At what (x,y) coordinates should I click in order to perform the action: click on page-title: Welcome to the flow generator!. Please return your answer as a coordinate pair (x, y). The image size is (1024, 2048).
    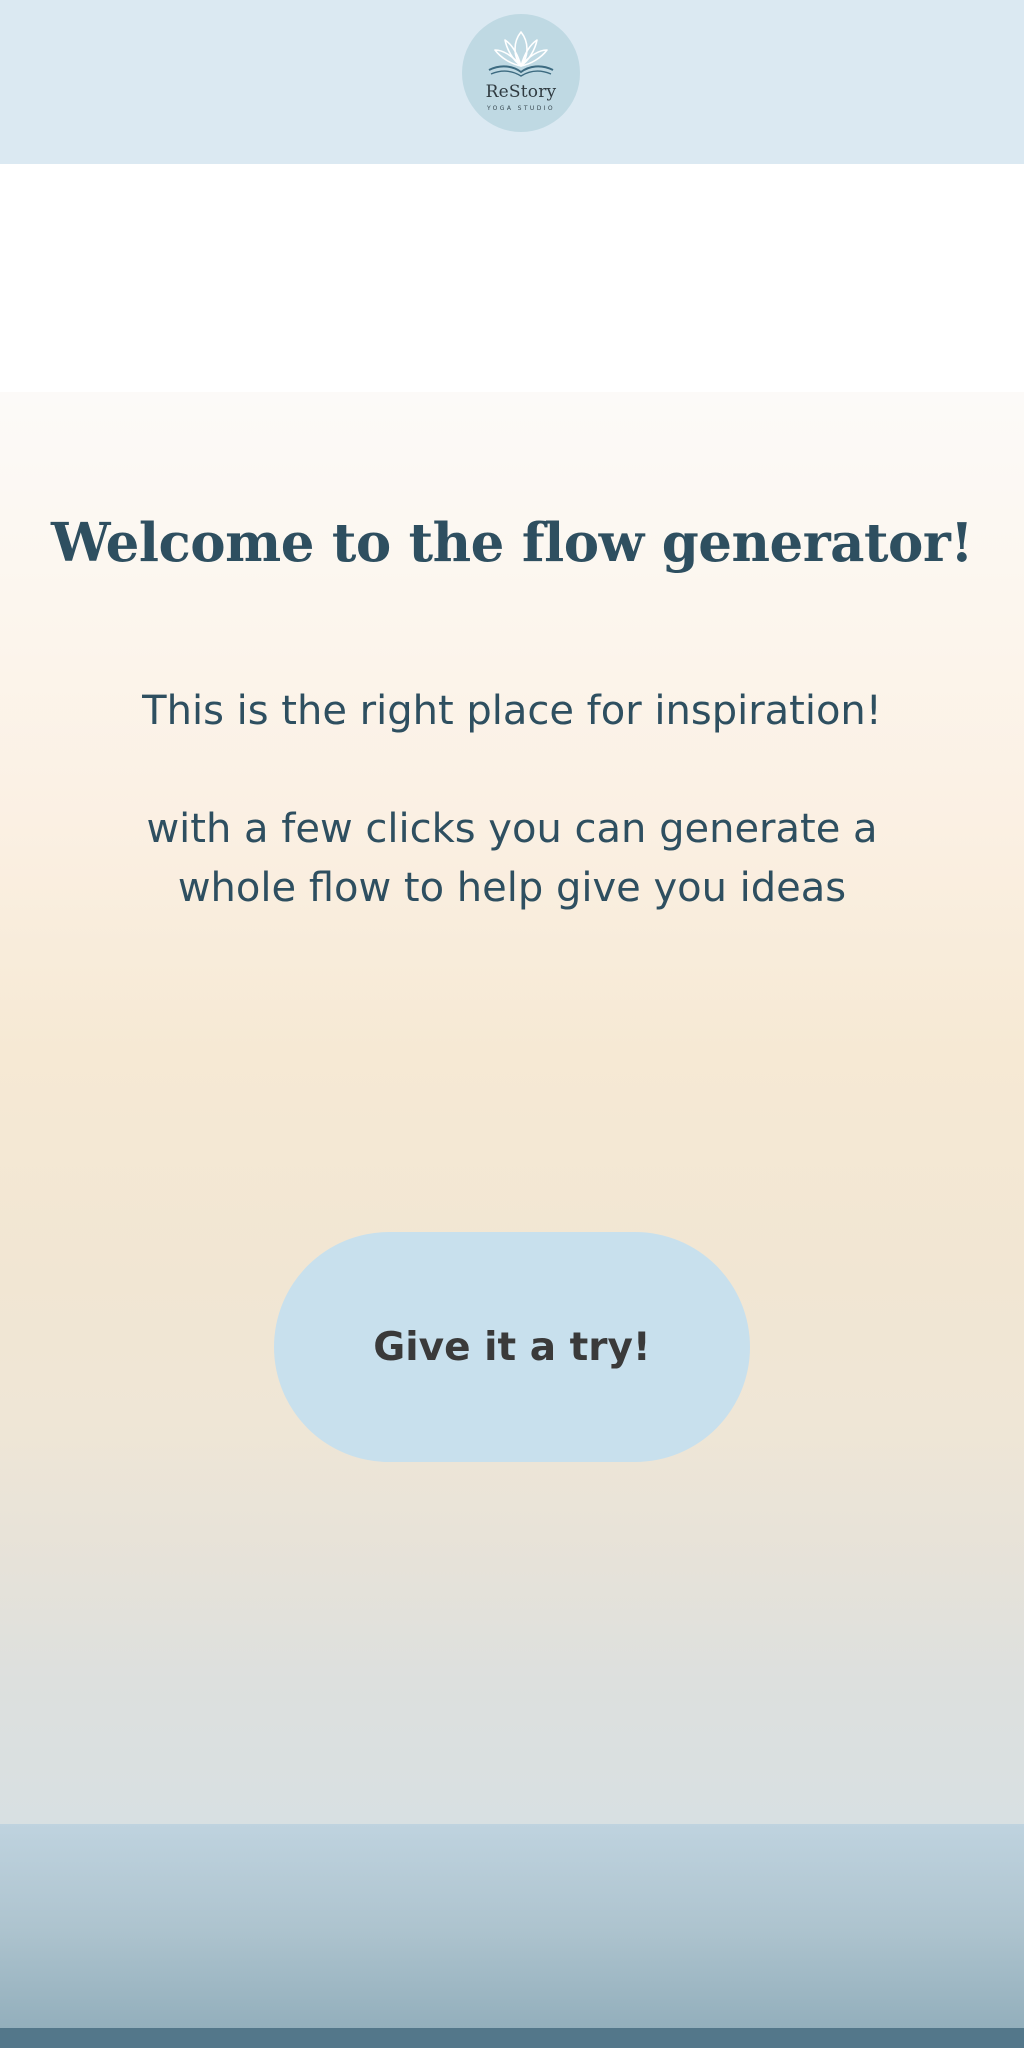
    Looking at the image, I should click on (512, 543).